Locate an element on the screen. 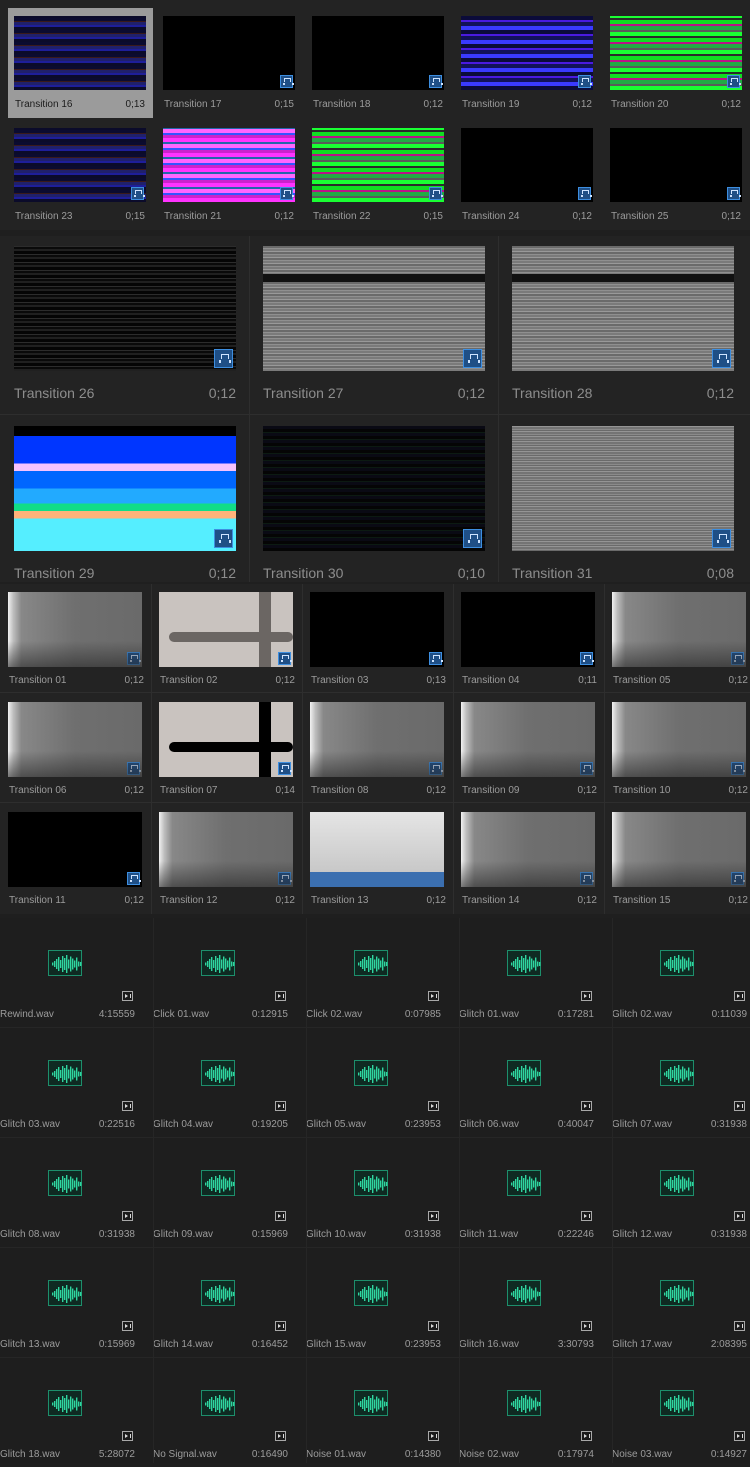  transition-label: Transition 17 is located at coordinates (193, 104).